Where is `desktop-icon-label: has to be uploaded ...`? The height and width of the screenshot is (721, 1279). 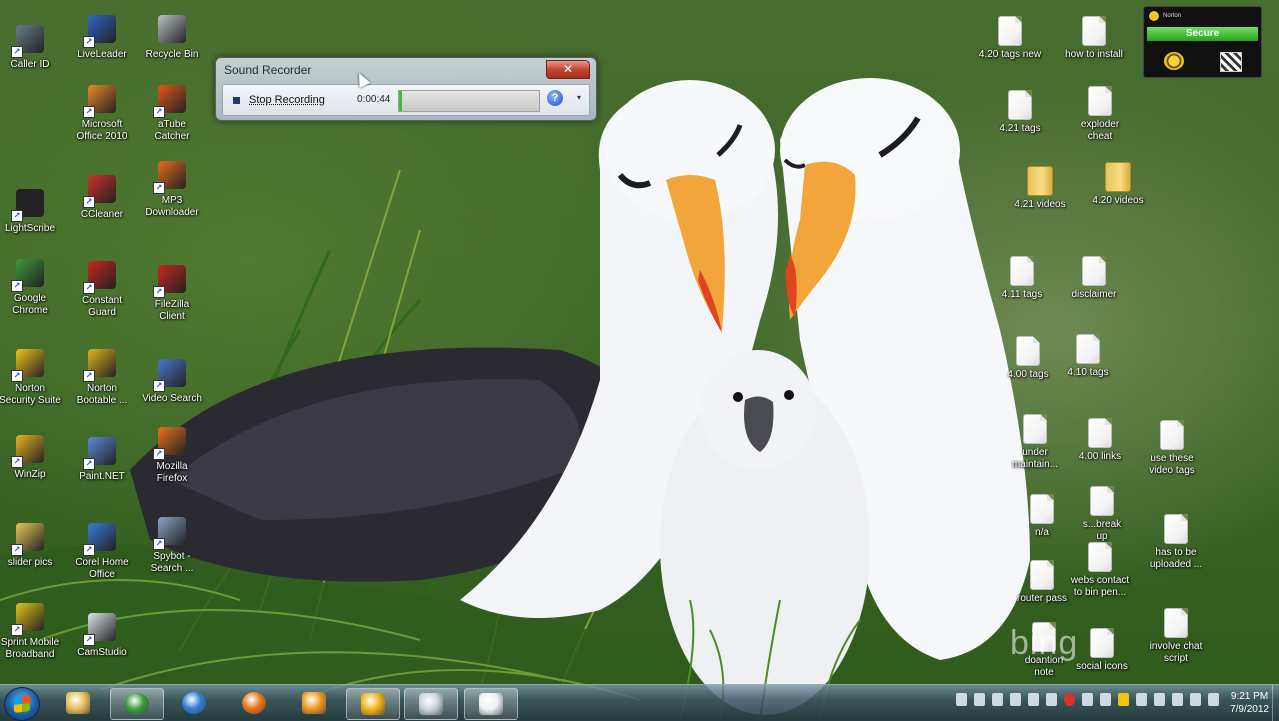 desktop-icon-label: has to be uploaded ... is located at coordinates (1176, 558).